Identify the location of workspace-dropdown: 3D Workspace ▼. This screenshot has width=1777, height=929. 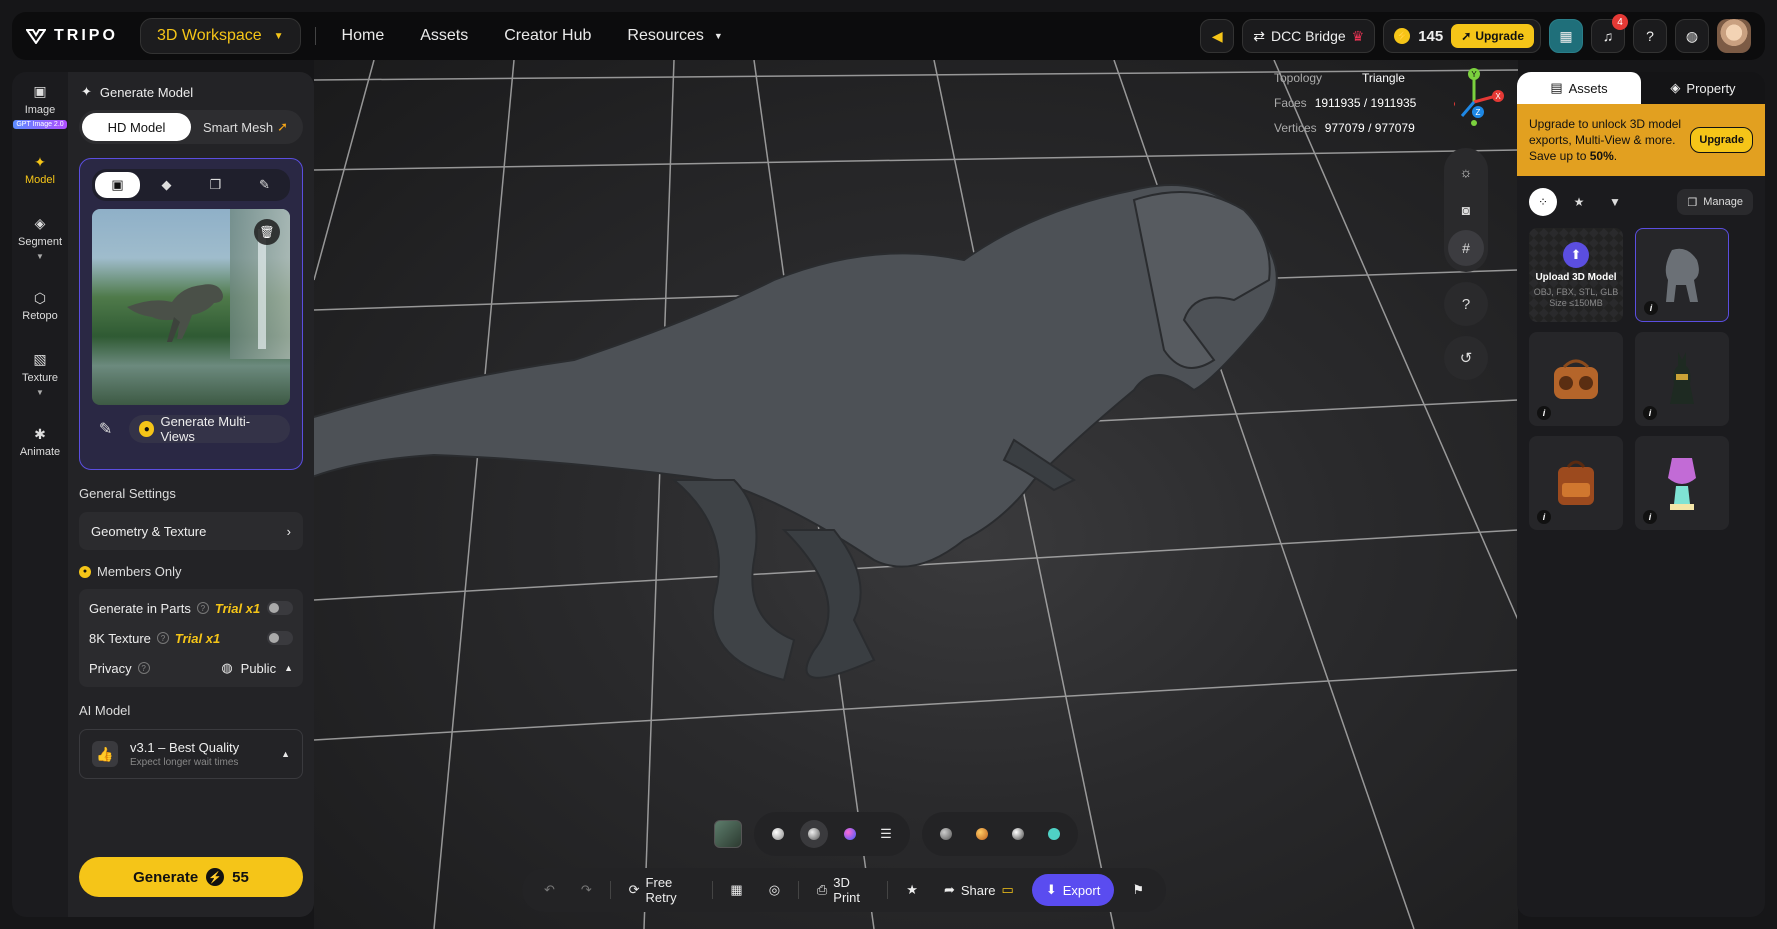
(220, 36).